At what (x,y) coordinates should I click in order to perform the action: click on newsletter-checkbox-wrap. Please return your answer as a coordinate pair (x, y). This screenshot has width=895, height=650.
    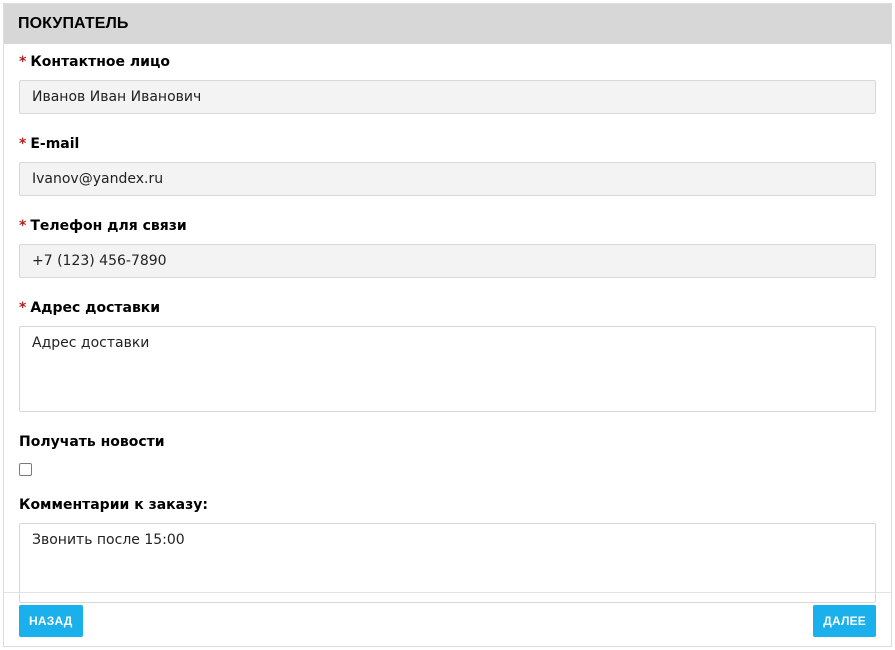
    Looking at the image, I should click on (447, 470).